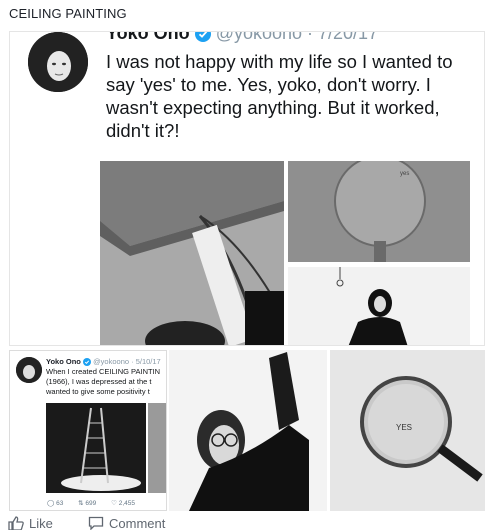 The height and width of the screenshot is (531, 498). I want to click on like-count: ♡ 2,455, so click(123, 503).